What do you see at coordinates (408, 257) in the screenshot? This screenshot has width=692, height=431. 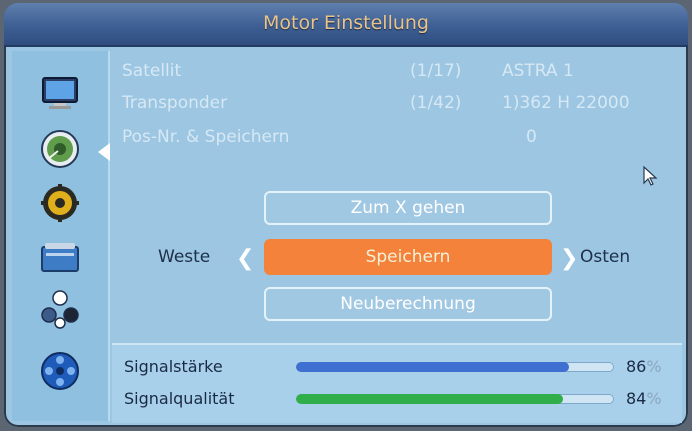 I see `save-button: Speichern` at bounding box center [408, 257].